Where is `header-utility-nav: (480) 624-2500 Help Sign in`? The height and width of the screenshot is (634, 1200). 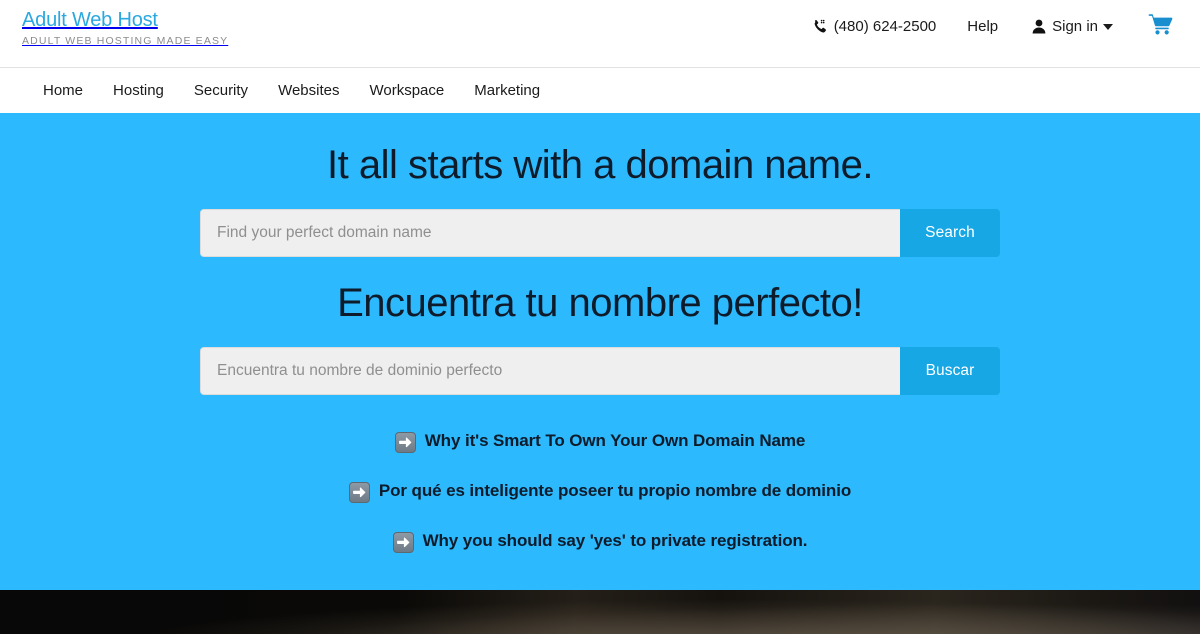 header-utility-nav: (480) 624-2500 Help Sign in is located at coordinates (985, 20).